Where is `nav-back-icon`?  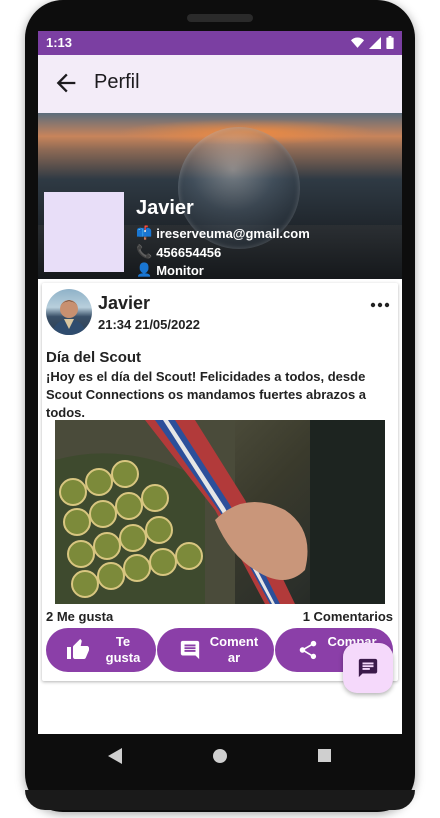
nav-back-icon is located at coordinates (115, 756).